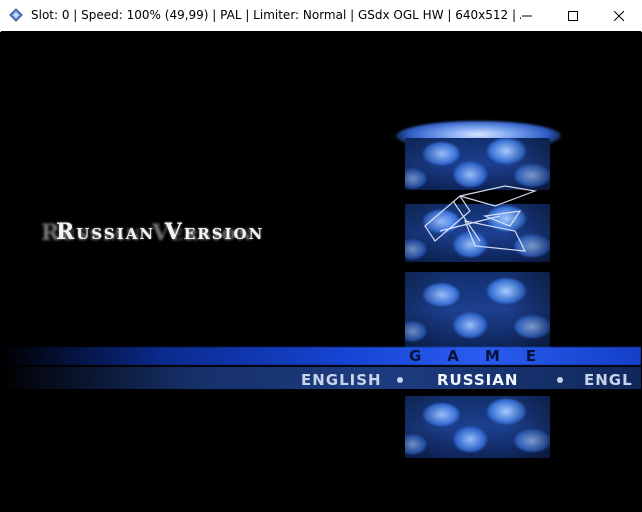 Image resolution: width=642 pixels, height=512 pixels. Describe the element at coordinates (608, 380) in the screenshot. I see `language-option-english-wrap: ENGL` at that location.